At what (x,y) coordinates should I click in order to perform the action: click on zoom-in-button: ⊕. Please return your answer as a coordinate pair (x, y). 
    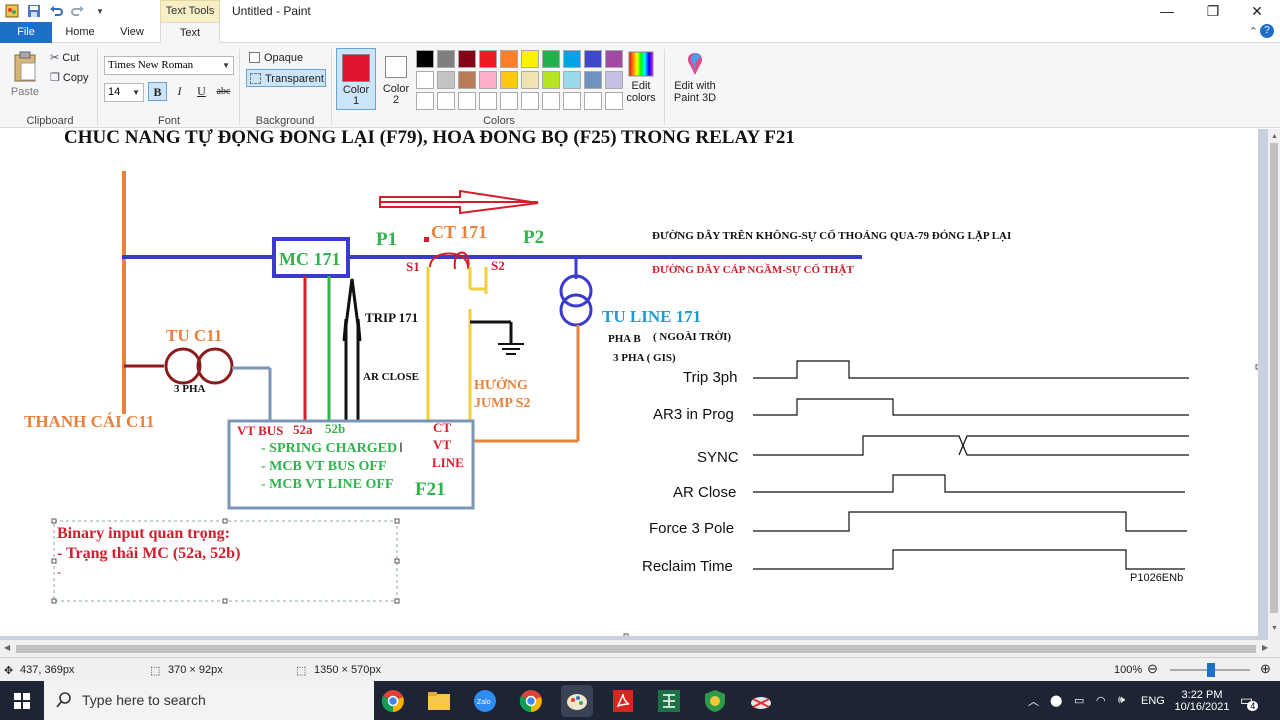
    Looking at the image, I should click on (1265, 669).